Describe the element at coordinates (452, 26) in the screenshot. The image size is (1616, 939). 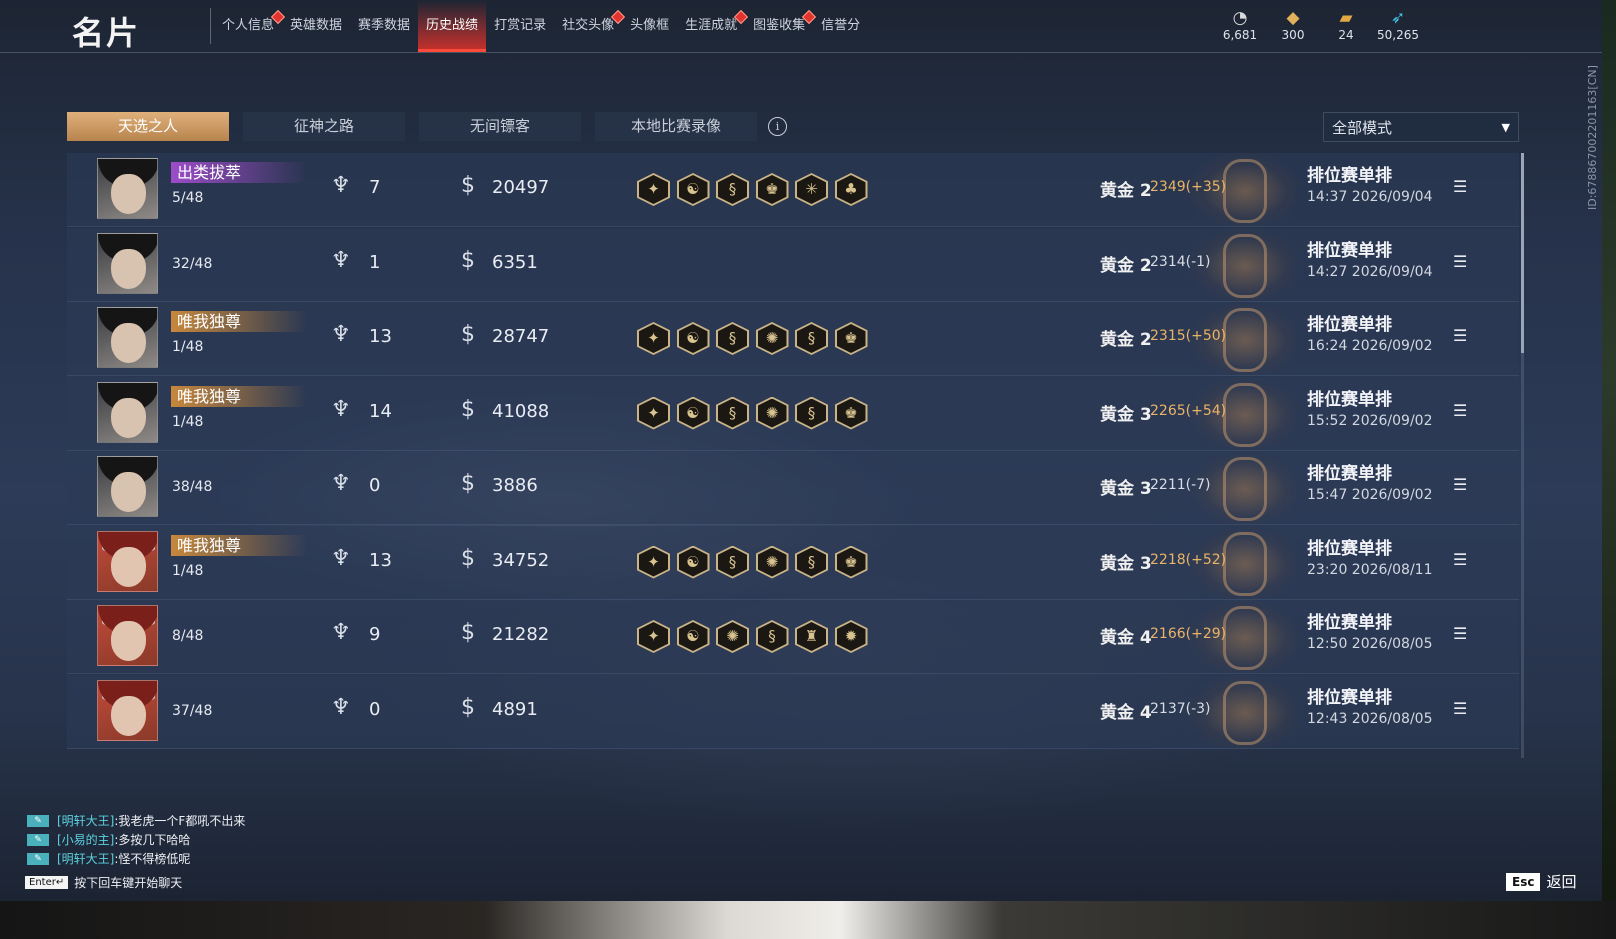
I see `tab-3: 历史战绩` at that location.